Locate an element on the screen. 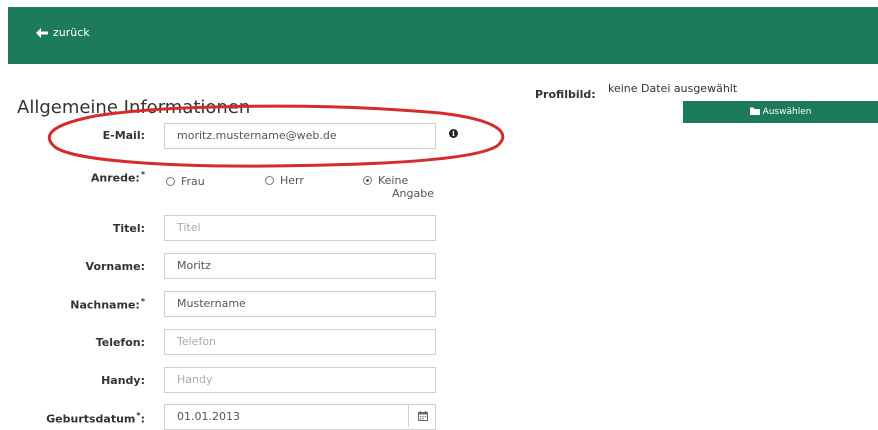 The width and height of the screenshot is (878, 430). telefon-field: Telefon is located at coordinates (300, 342).